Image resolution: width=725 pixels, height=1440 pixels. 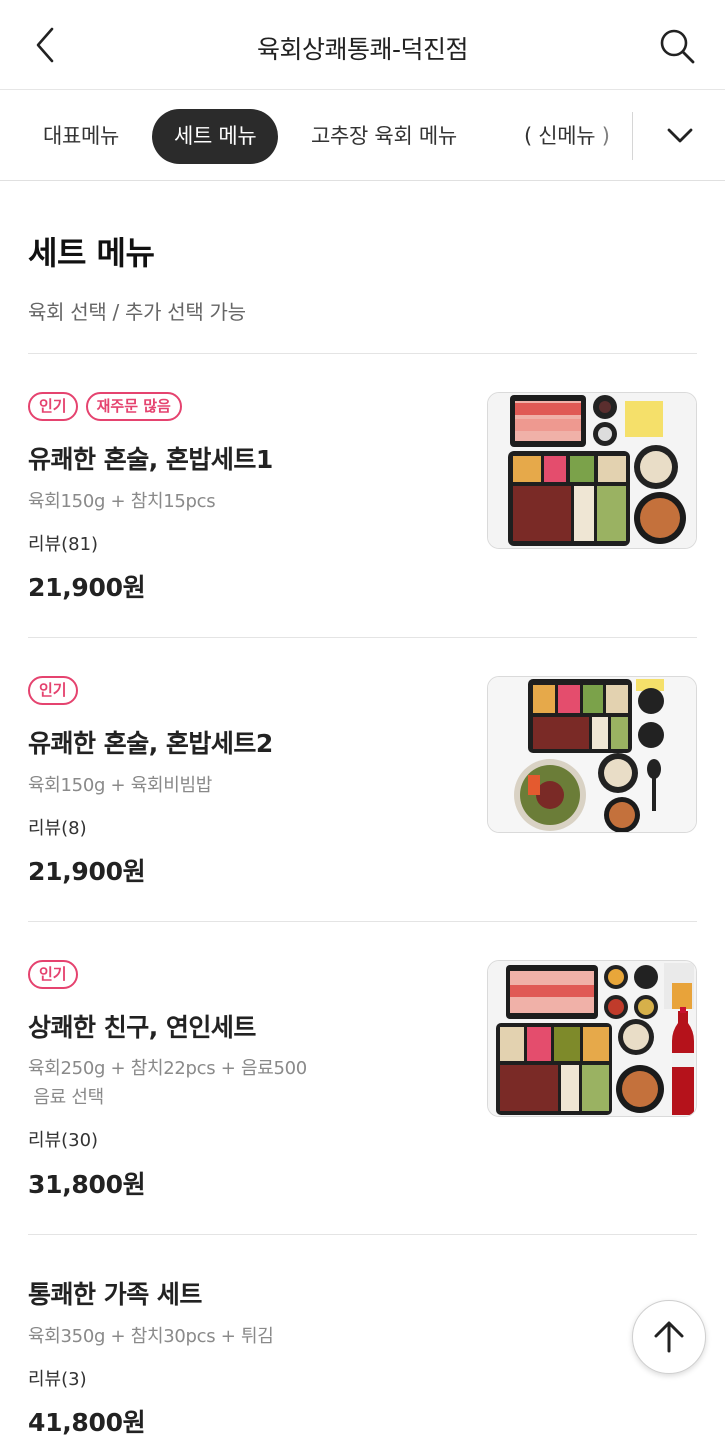 I want to click on section-description: 육회 선택 / 추가 선택 가능, so click(x=137, y=312).